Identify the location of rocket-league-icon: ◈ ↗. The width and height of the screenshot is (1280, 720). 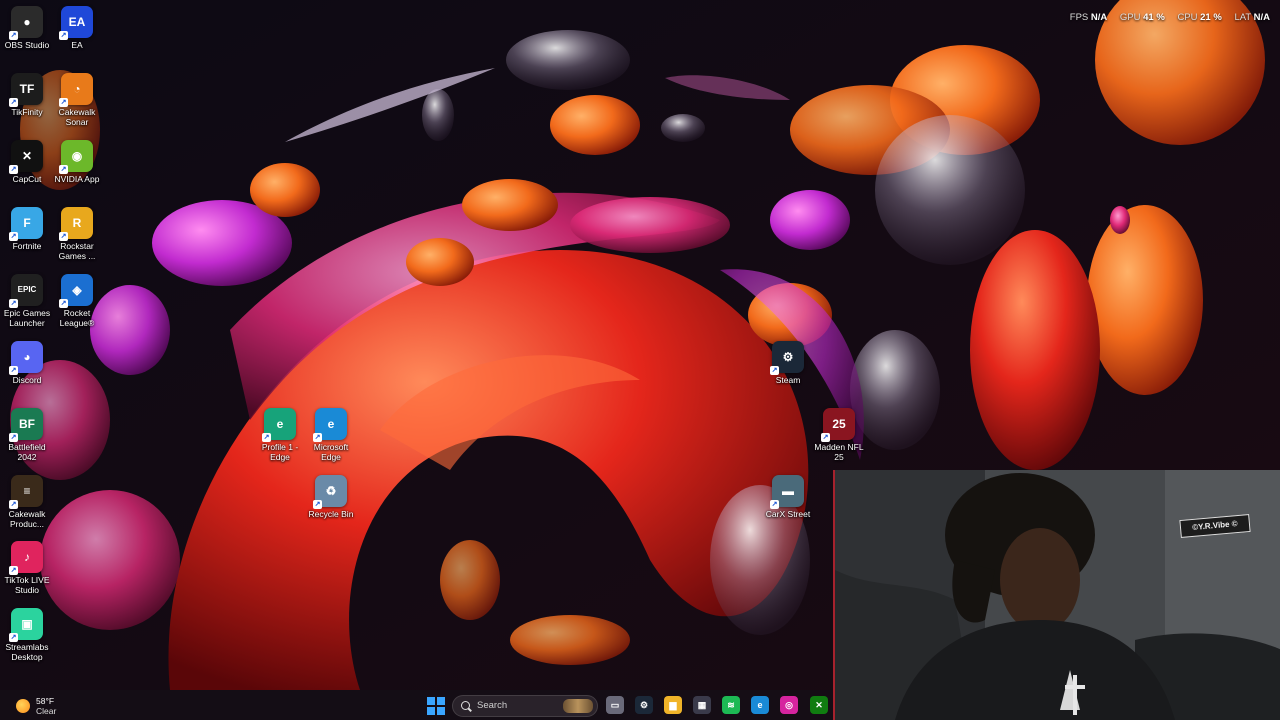
(76, 291).